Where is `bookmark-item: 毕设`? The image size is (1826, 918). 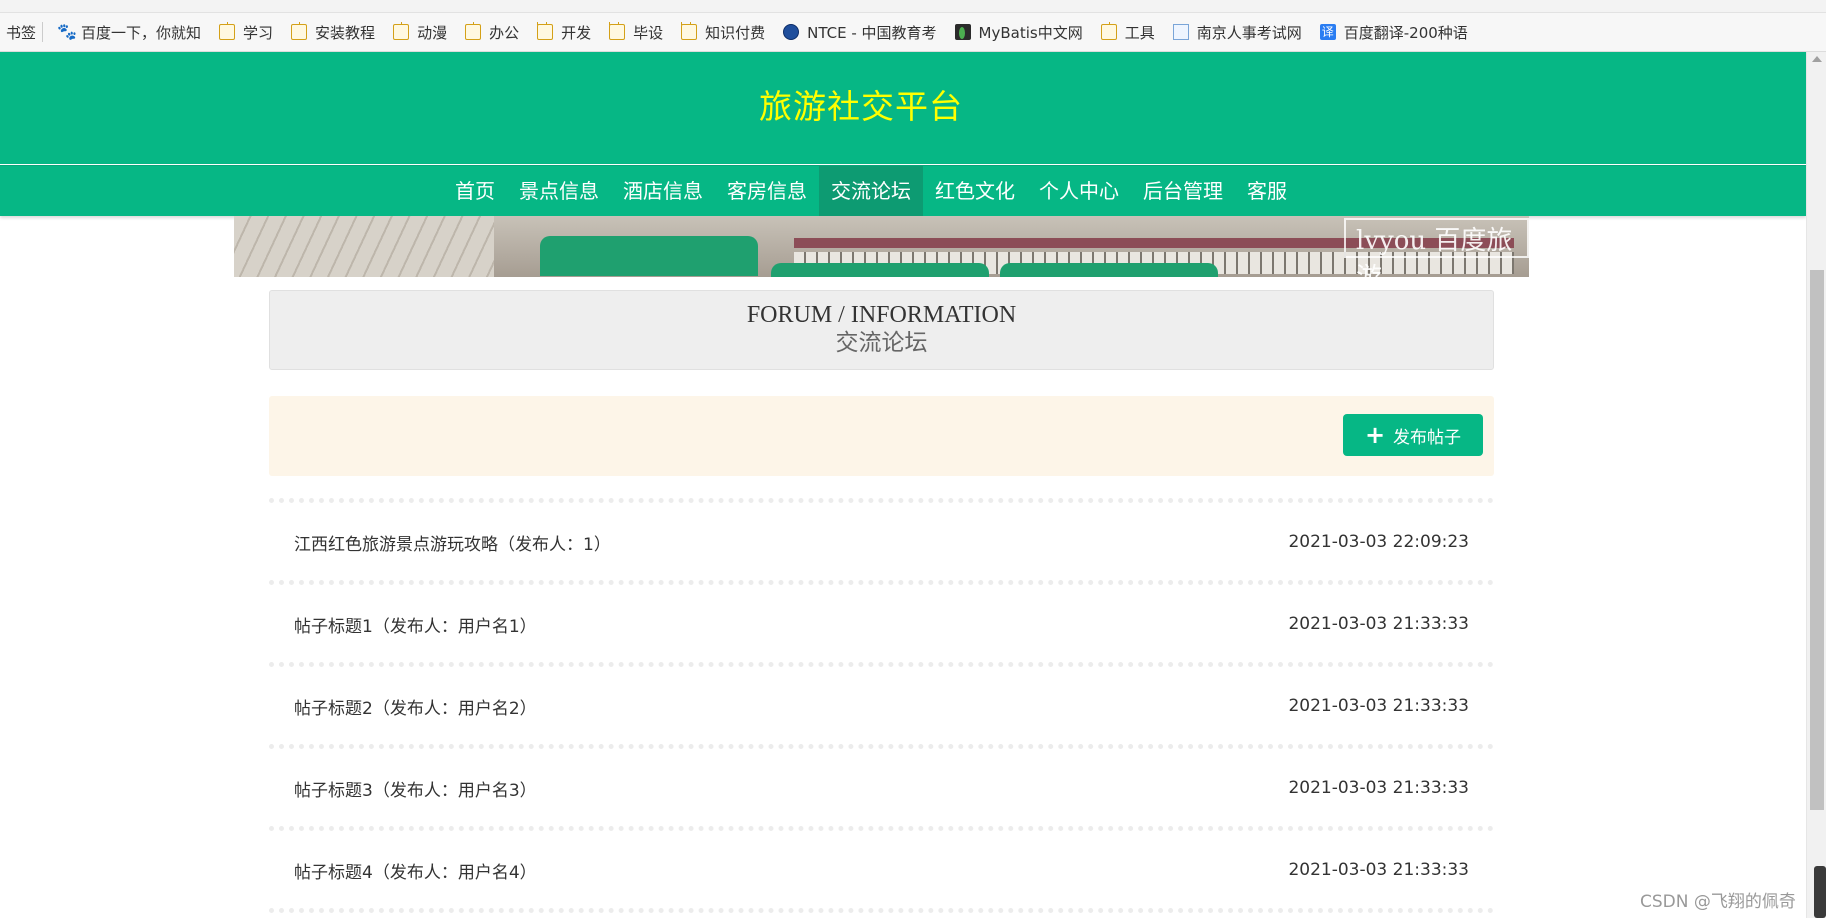
bookmark-item: 毕设 is located at coordinates (636, 32).